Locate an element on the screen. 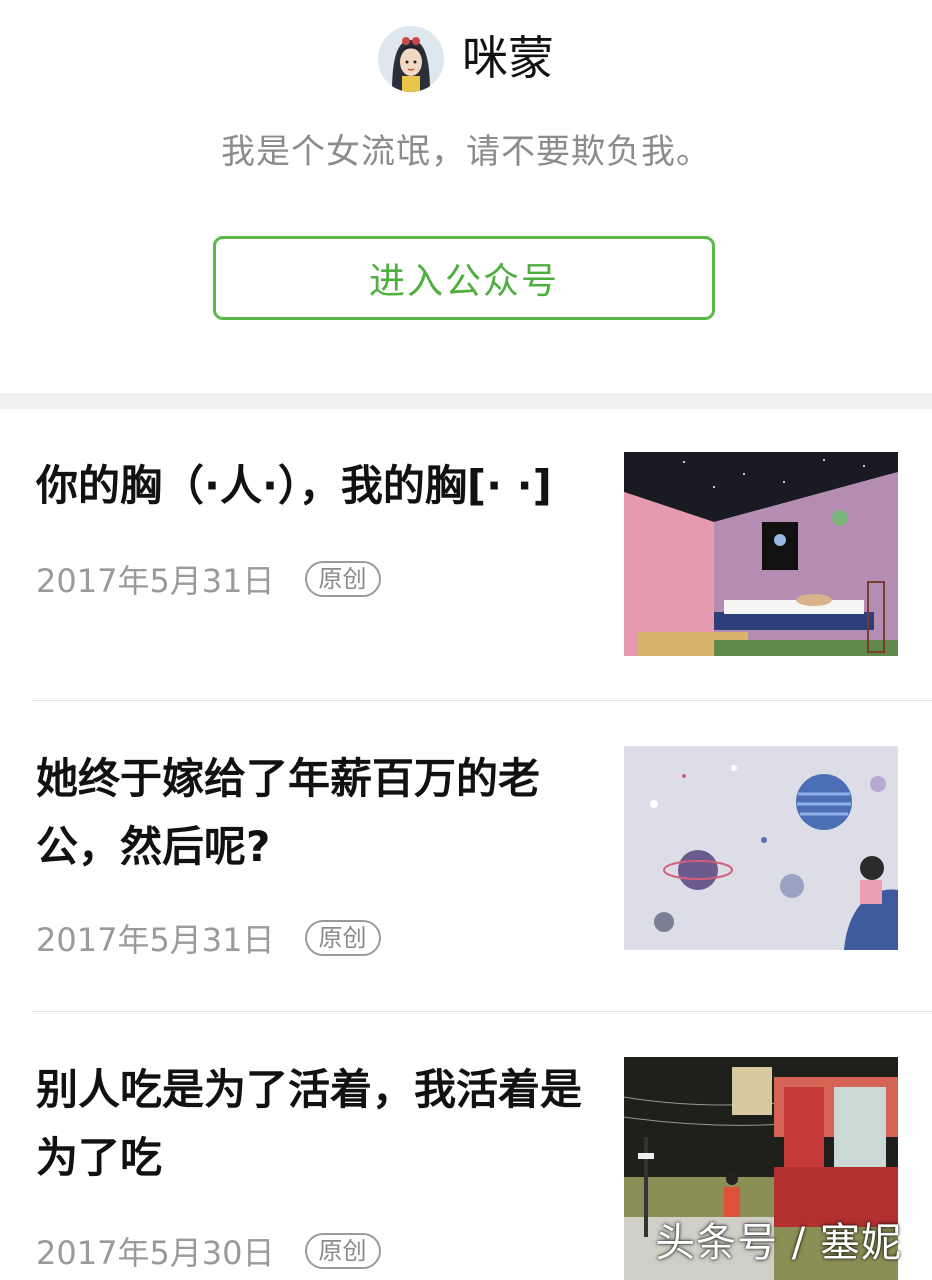  article-title: 她终于嫁给了年薪百万的老公，然后呢? is located at coordinates (316, 813).